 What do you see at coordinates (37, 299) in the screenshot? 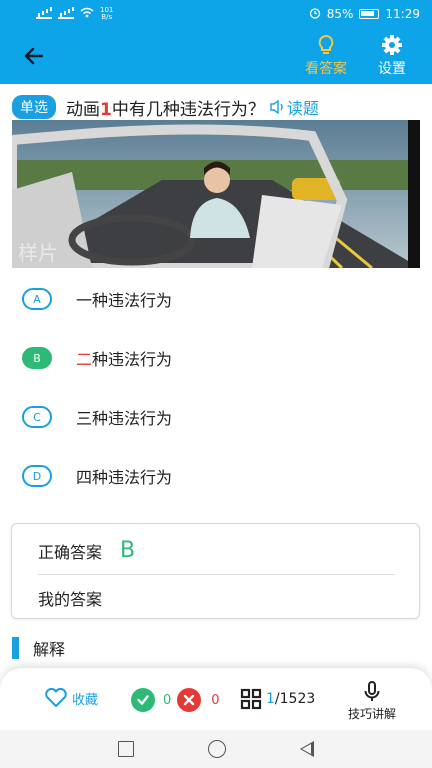
I see `option-a-letter: A` at bounding box center [37, 299].